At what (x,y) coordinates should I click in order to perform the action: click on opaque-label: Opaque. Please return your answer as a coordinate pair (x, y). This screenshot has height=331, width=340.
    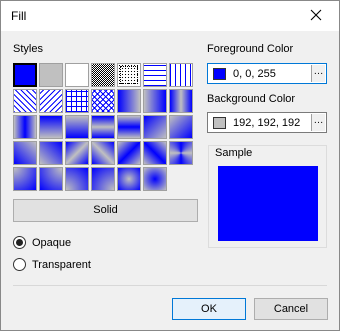
    Looking at the image, I should click on (52, 242).